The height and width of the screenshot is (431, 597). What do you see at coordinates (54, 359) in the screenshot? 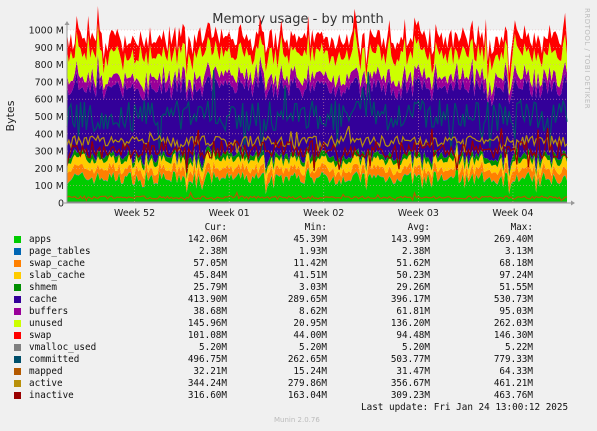
I see `legend-series-name: committed` at bounding box center [54, 359].